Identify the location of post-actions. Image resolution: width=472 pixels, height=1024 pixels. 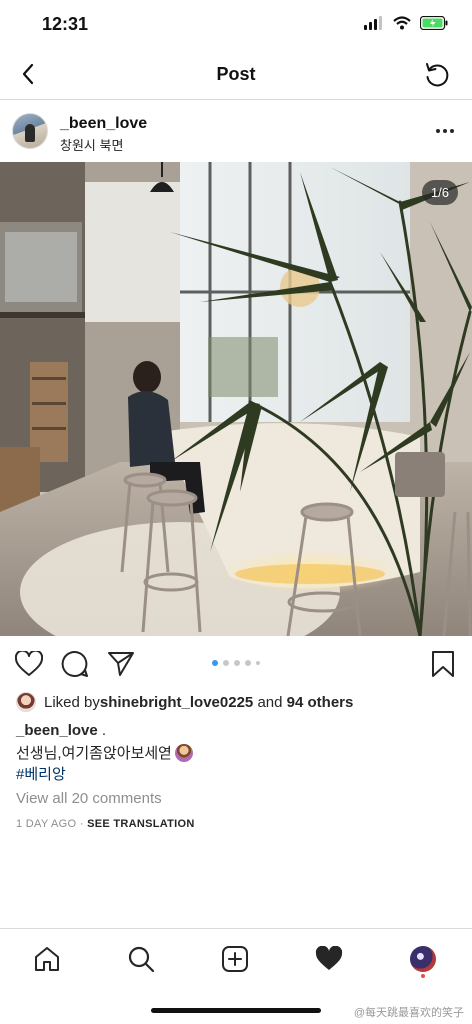
(236, 663).